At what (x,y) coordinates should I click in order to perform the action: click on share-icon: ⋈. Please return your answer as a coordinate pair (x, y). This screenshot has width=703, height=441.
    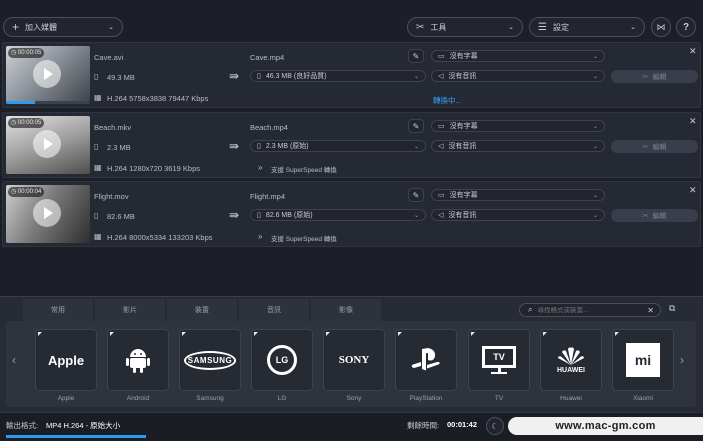
    Looking at the image, I should click on (661, 26).